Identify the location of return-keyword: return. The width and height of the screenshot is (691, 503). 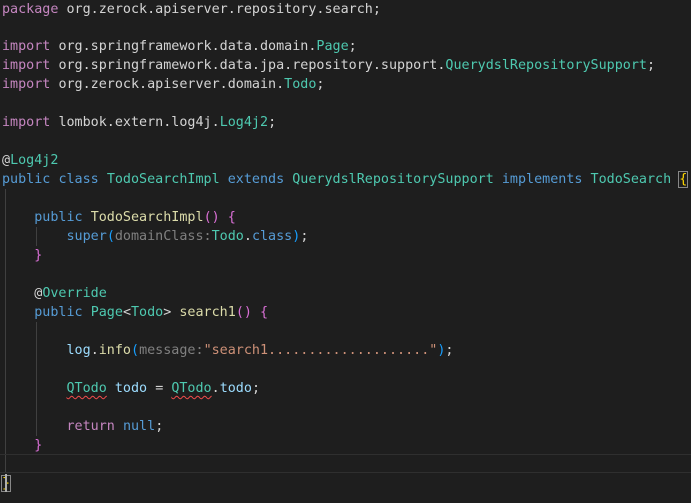
(90, 426).